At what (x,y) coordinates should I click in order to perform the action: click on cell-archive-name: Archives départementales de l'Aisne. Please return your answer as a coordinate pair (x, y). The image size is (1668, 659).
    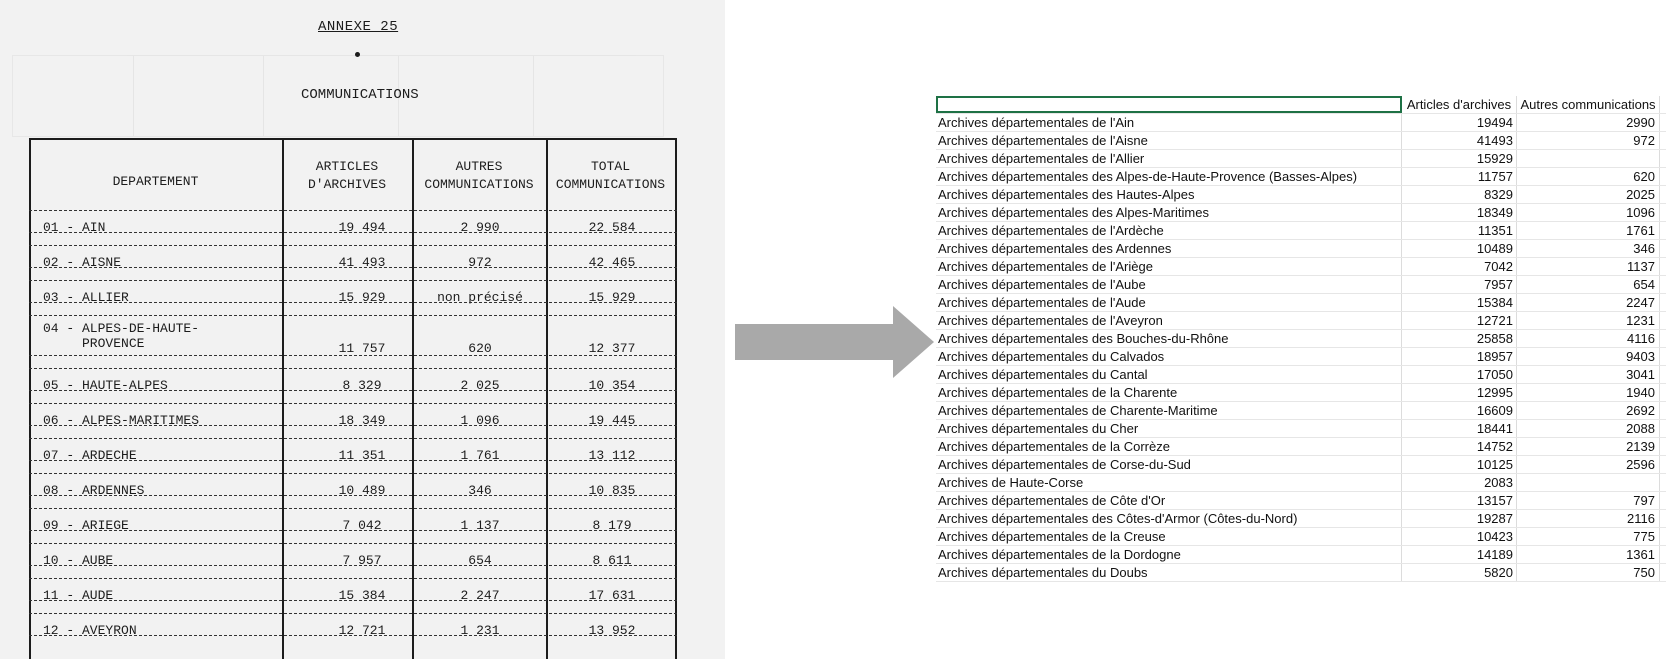
    Looking at the image, I should click on (1169, 140).